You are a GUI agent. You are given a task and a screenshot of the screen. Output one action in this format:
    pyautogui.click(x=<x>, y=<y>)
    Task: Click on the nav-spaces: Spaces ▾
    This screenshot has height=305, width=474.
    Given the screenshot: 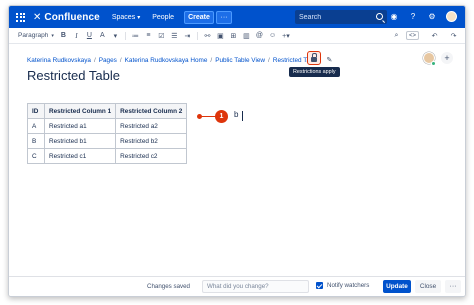 What is the action you would take?
    pyautogui.click(x=126, y=17)
    